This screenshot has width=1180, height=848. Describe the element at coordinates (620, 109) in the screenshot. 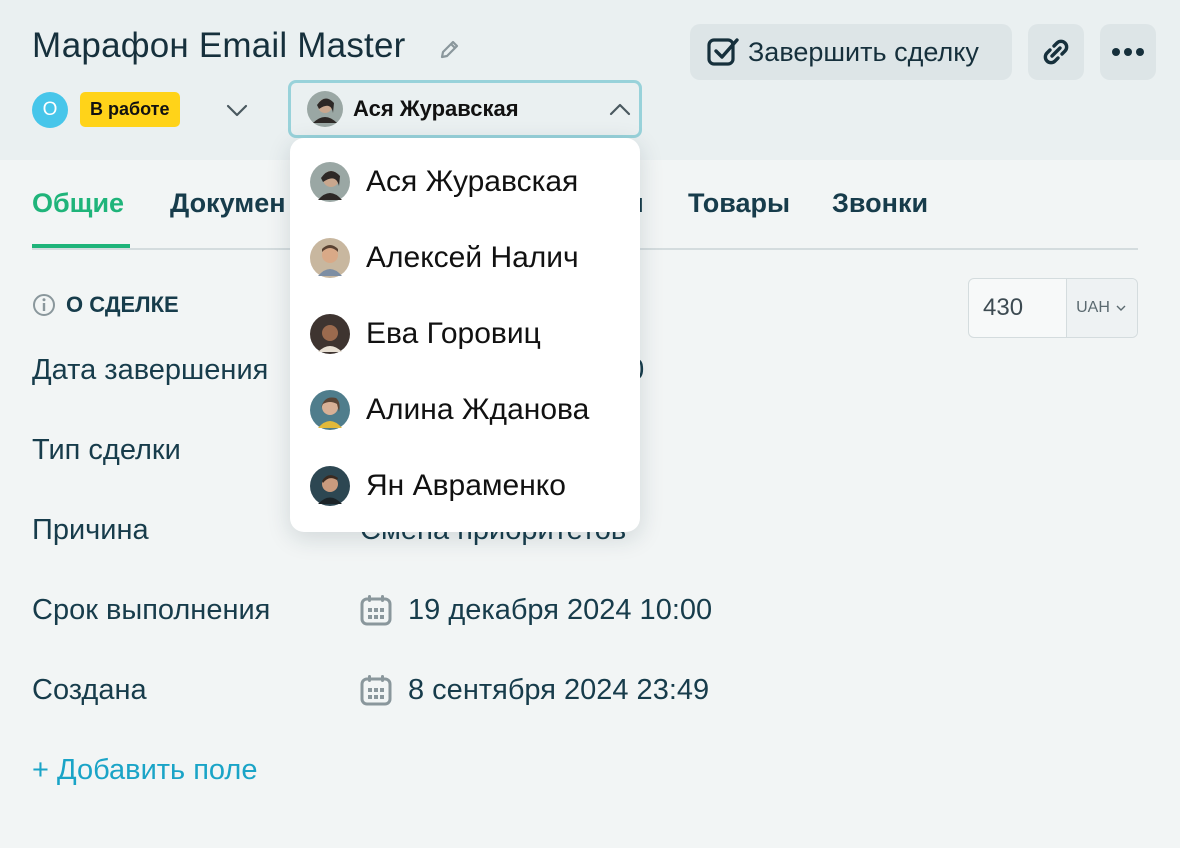

I see `chevron-up-icon` at that location.